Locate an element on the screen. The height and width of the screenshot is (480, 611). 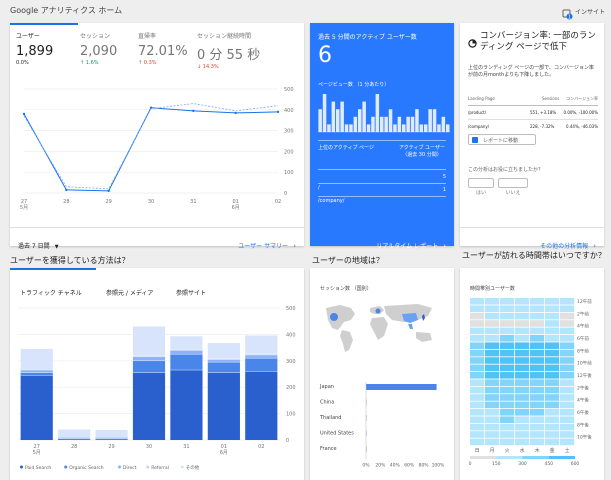
metric-tab-sessions: セッション 2,090 ↑ 1.6% is located at coordinates (108, 48).